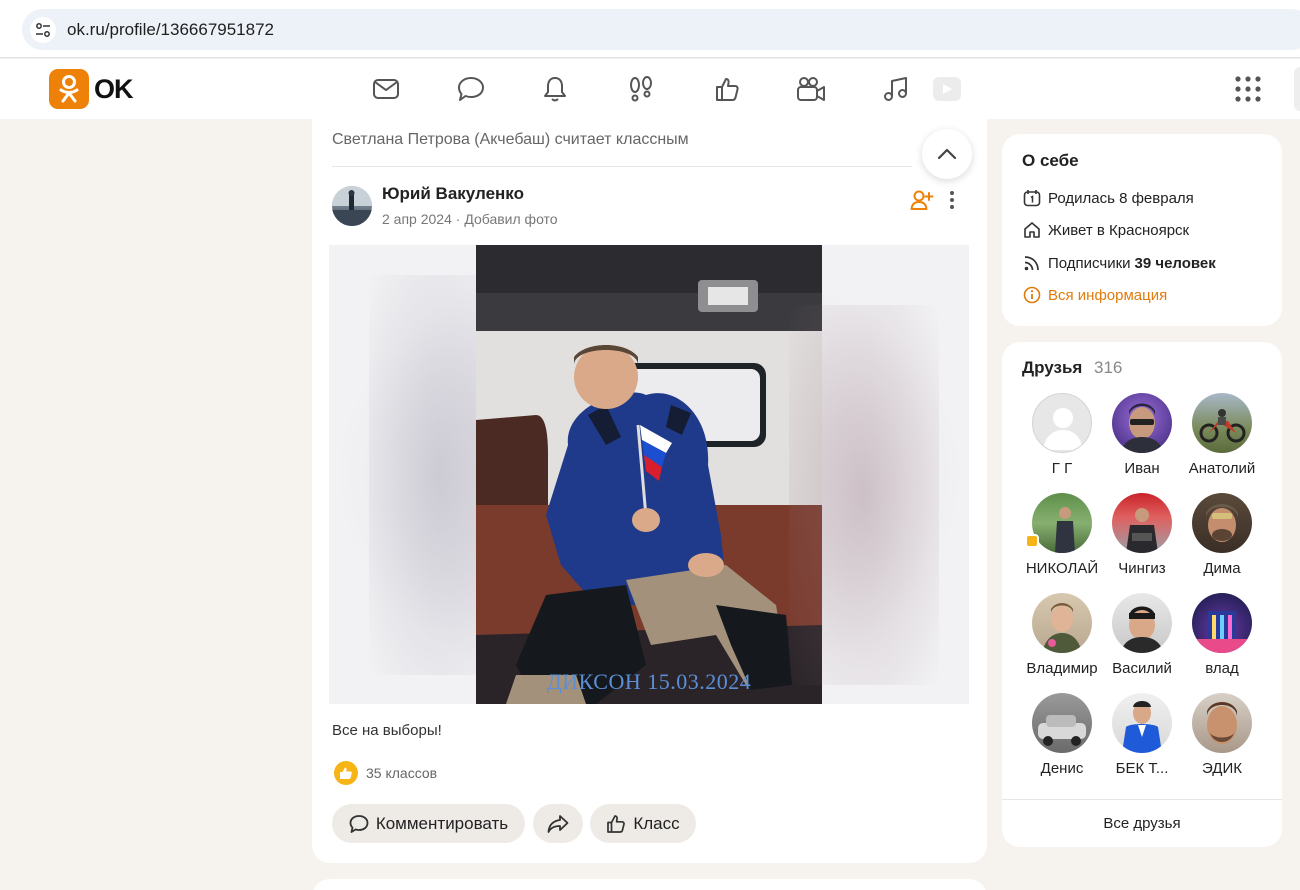 The image size is (1300, 890). What do you see at coordinates (1108, 198) in the screenshot?
I see `birthday-row: Родилась 8 февраля` at bounding box center [1108, 198].